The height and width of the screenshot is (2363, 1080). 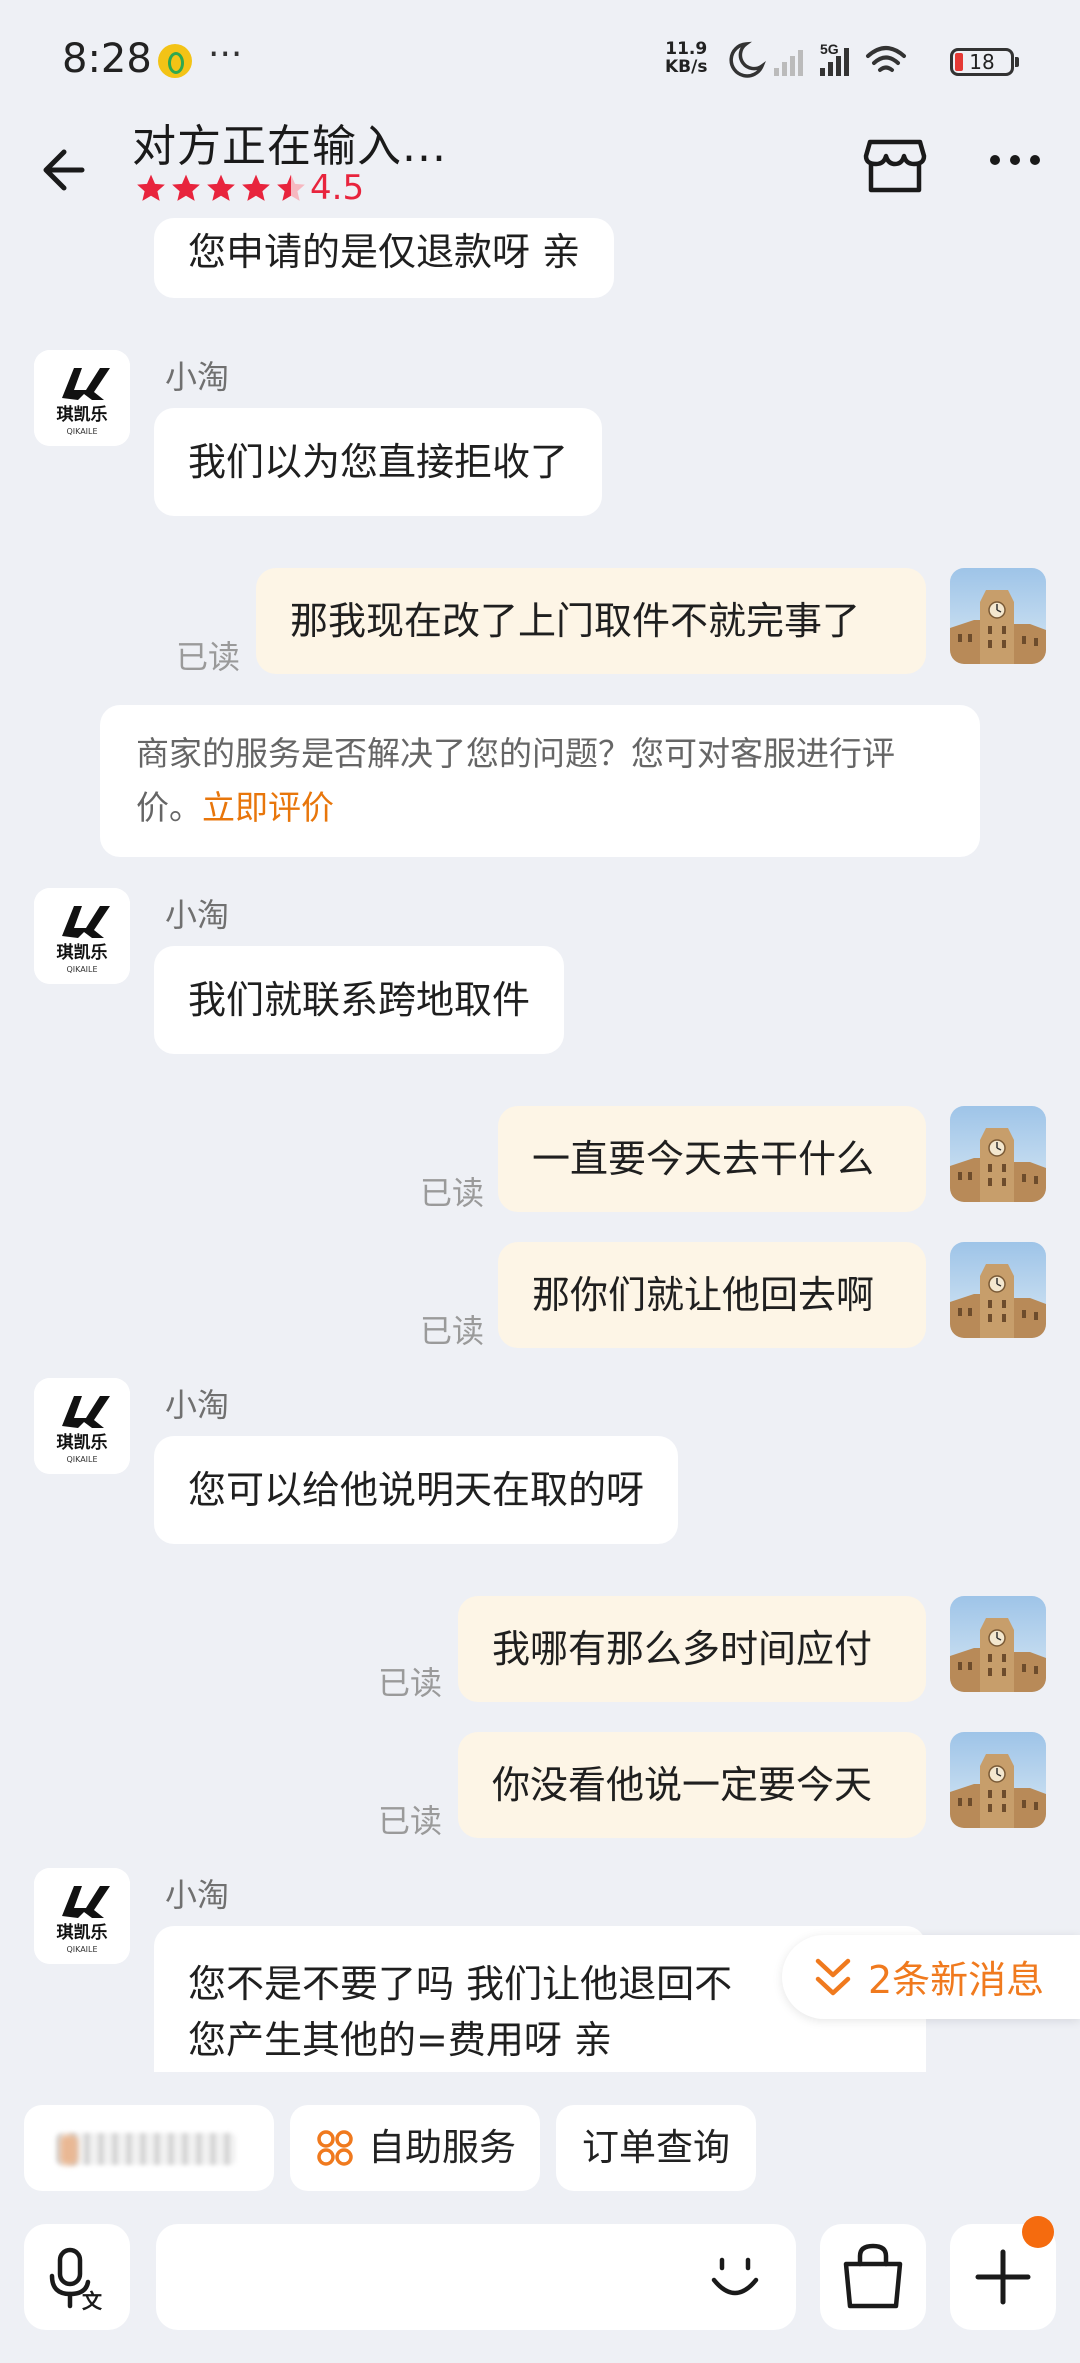 What do you see at coordinates (291, 187) in the screenshot?
I see `star-half-icon` at bounding box center [291, 187].